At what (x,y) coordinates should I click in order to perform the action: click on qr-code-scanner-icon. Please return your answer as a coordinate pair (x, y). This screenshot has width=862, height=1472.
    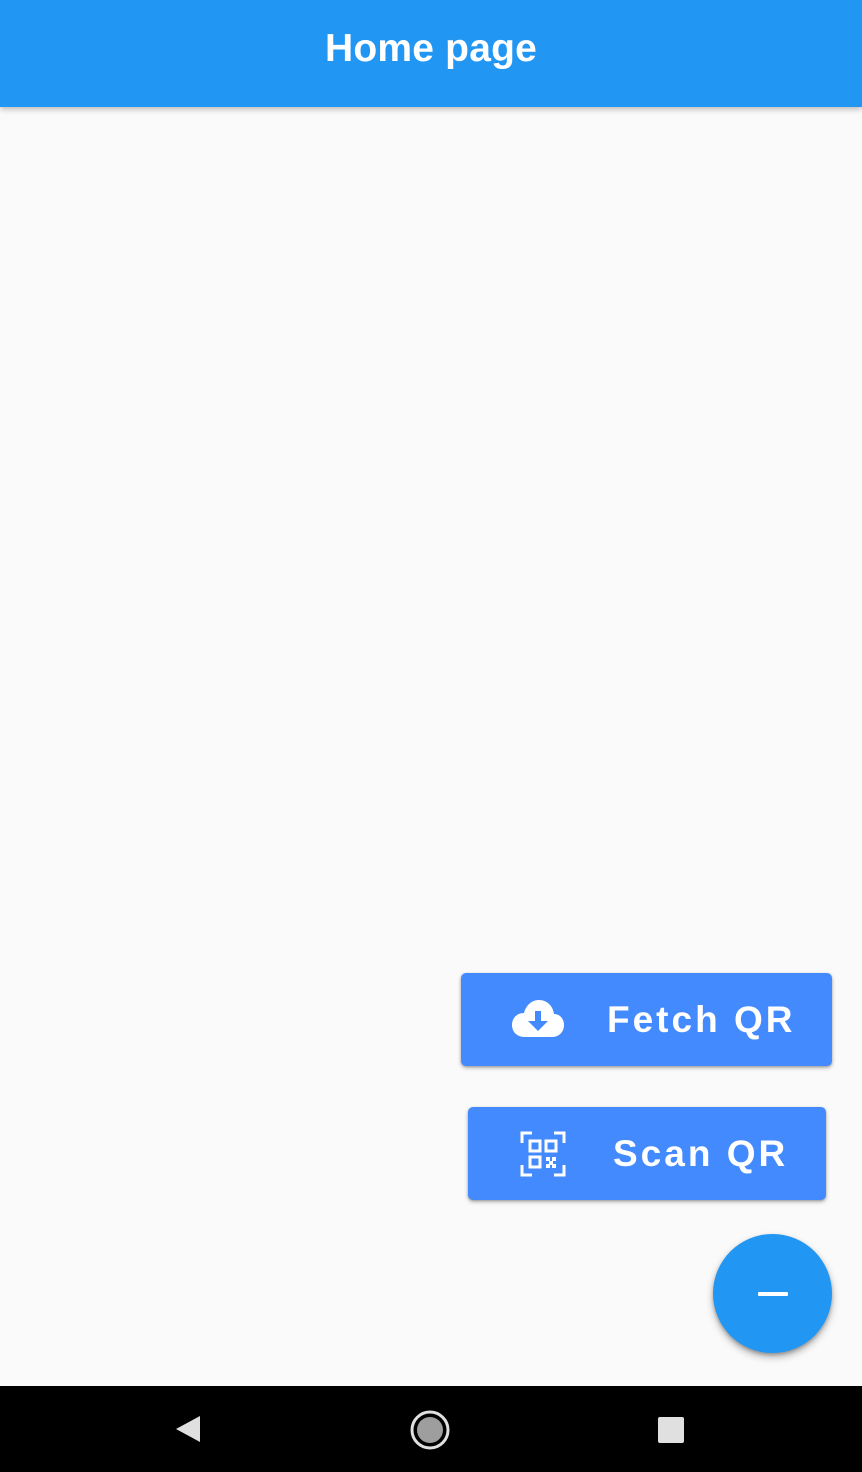
    Looking at the image, I should click on (543, 1154).